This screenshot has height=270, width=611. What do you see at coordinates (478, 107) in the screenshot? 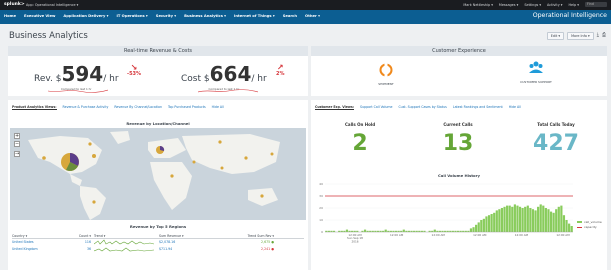
I see `tab-rankings-and-sentiment: Latest Rankings and Sentiment` at bounding box center [478, 107].